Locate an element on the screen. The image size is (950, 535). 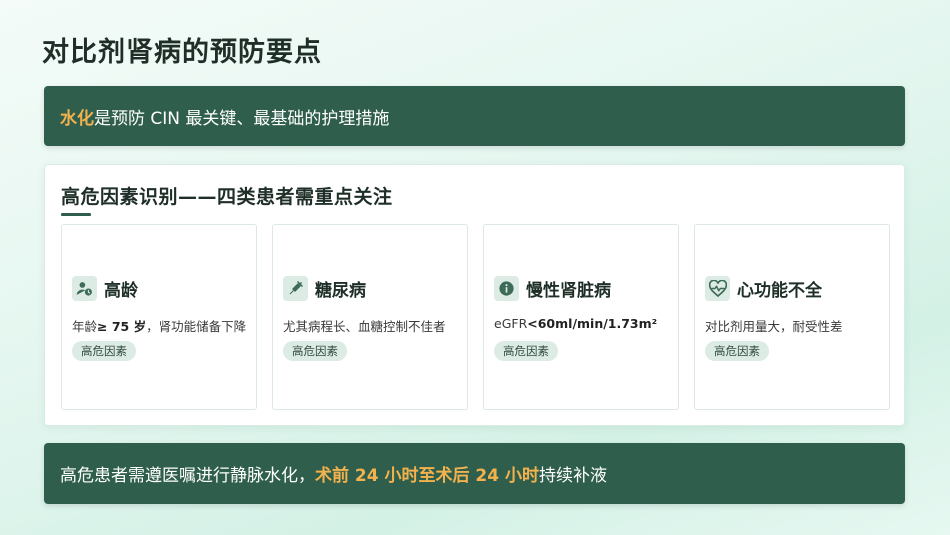
info-icon is located at coordinates (506, 288).